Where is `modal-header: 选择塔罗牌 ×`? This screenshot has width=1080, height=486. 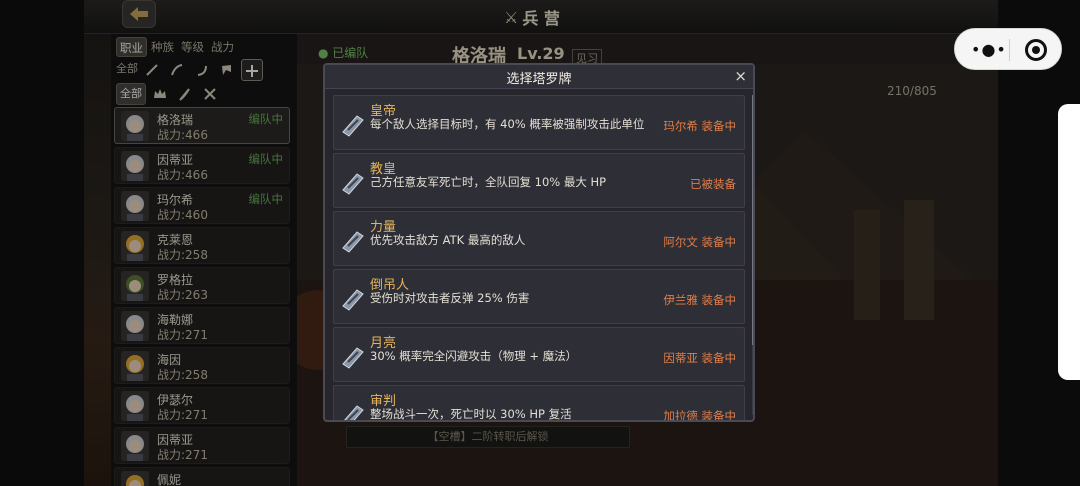 modal-header: 选择塔罗牌 × is located at coordinates (539, 77).